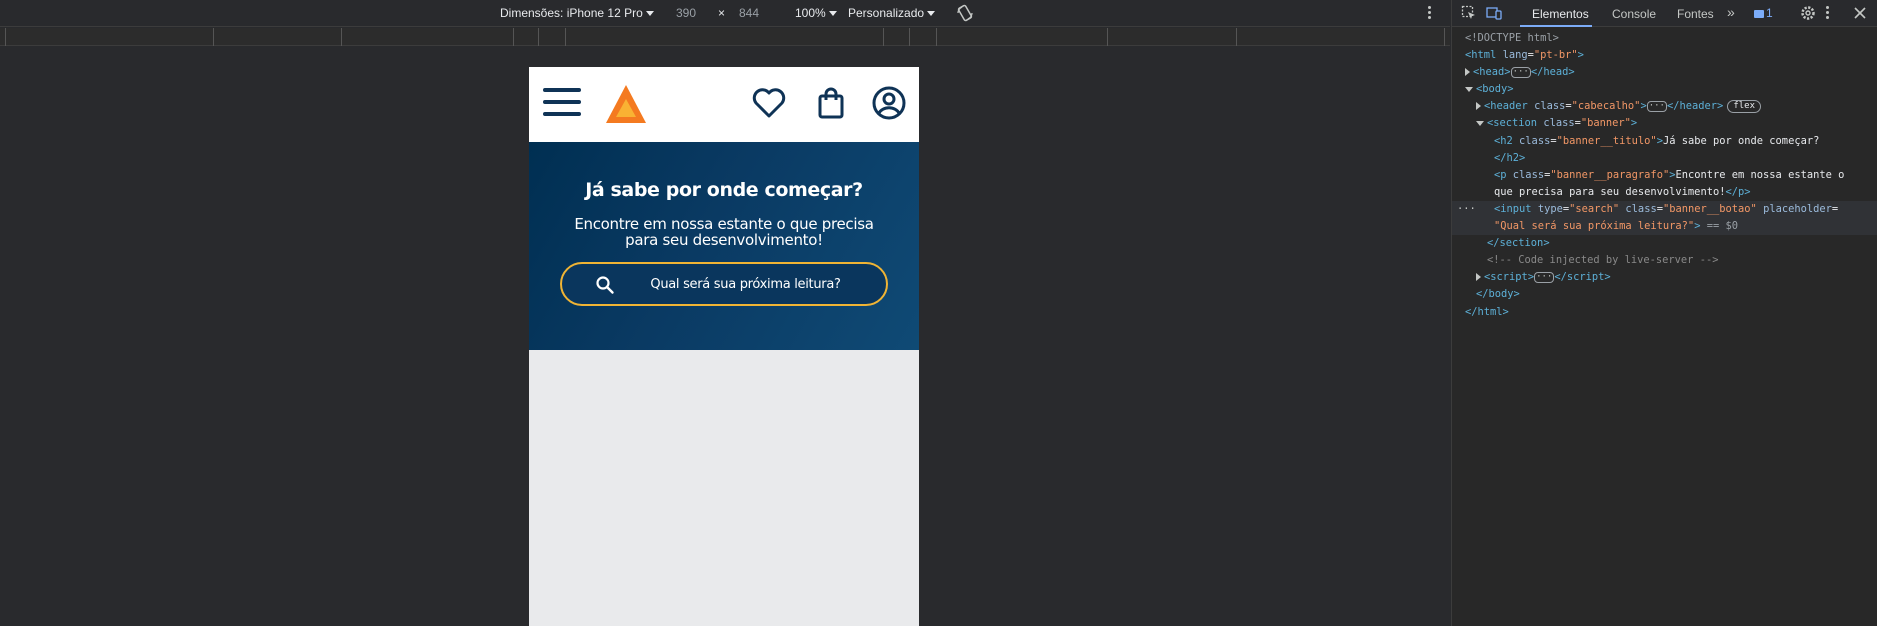 This screenshot has width=1877, height=626. What do you see at coordinates (752, 284) in the screenshot?
I see `search-input` at bounding box center [752, 284].